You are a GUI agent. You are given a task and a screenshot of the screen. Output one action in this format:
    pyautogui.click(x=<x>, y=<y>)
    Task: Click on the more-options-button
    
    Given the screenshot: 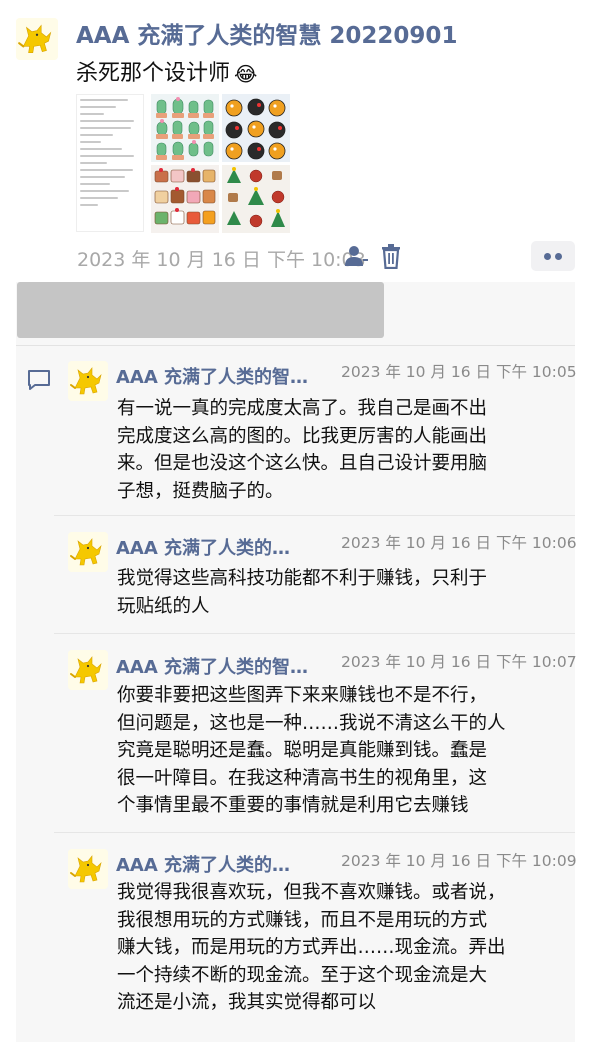 What is the action you would take?
    pyautogui.click(x=553, y=256)
    